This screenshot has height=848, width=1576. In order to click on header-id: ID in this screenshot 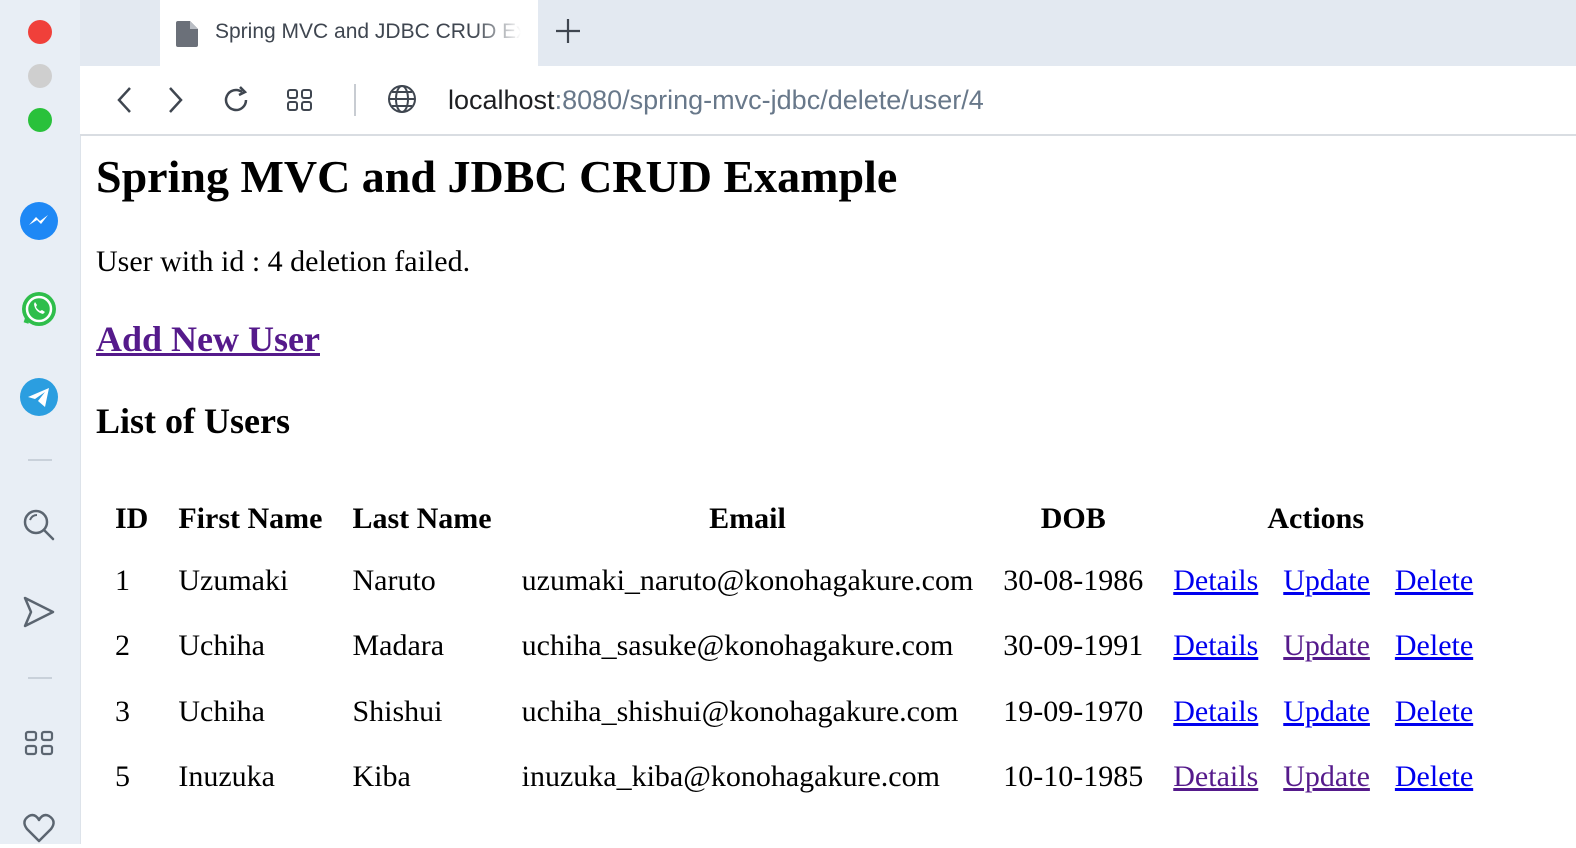, I will do `click(132, 518)`.